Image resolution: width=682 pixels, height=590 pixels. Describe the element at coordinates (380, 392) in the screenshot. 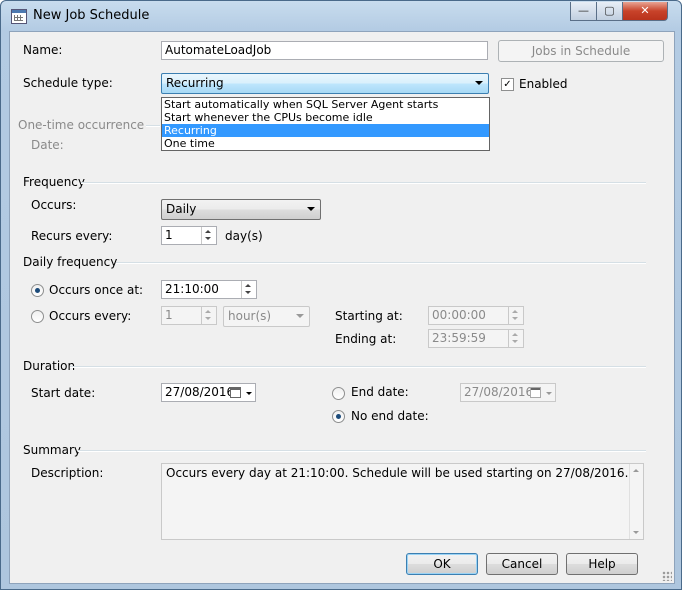

I see `end-date-label: End date:` at that location.